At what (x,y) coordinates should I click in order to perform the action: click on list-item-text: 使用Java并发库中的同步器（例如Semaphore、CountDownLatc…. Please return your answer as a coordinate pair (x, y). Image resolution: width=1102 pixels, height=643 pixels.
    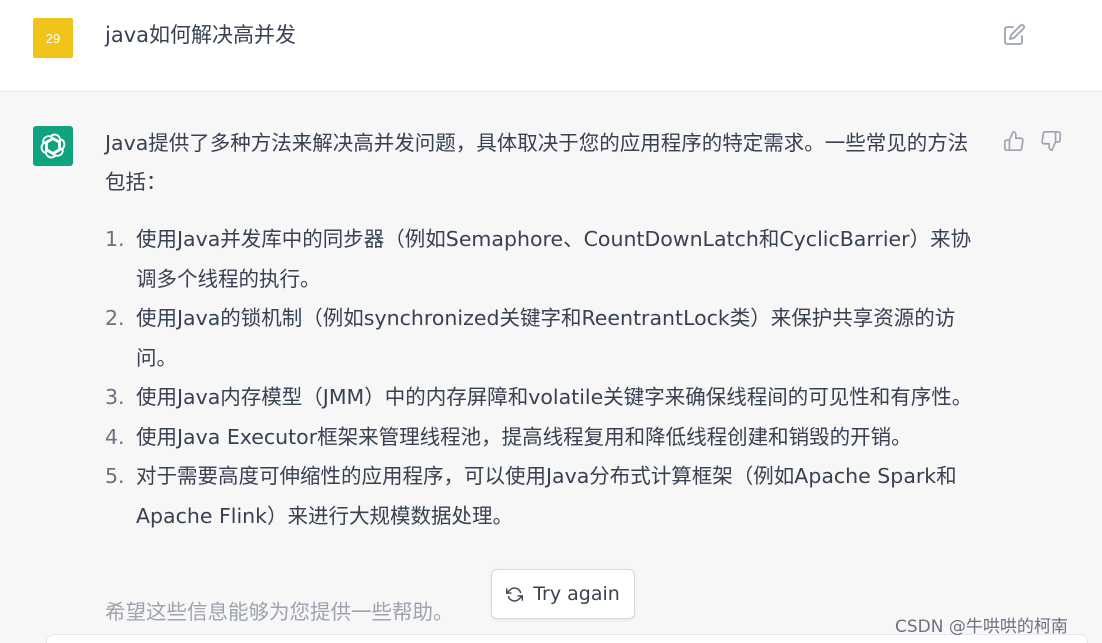
    Looking at the image, I should click on (554, 259).